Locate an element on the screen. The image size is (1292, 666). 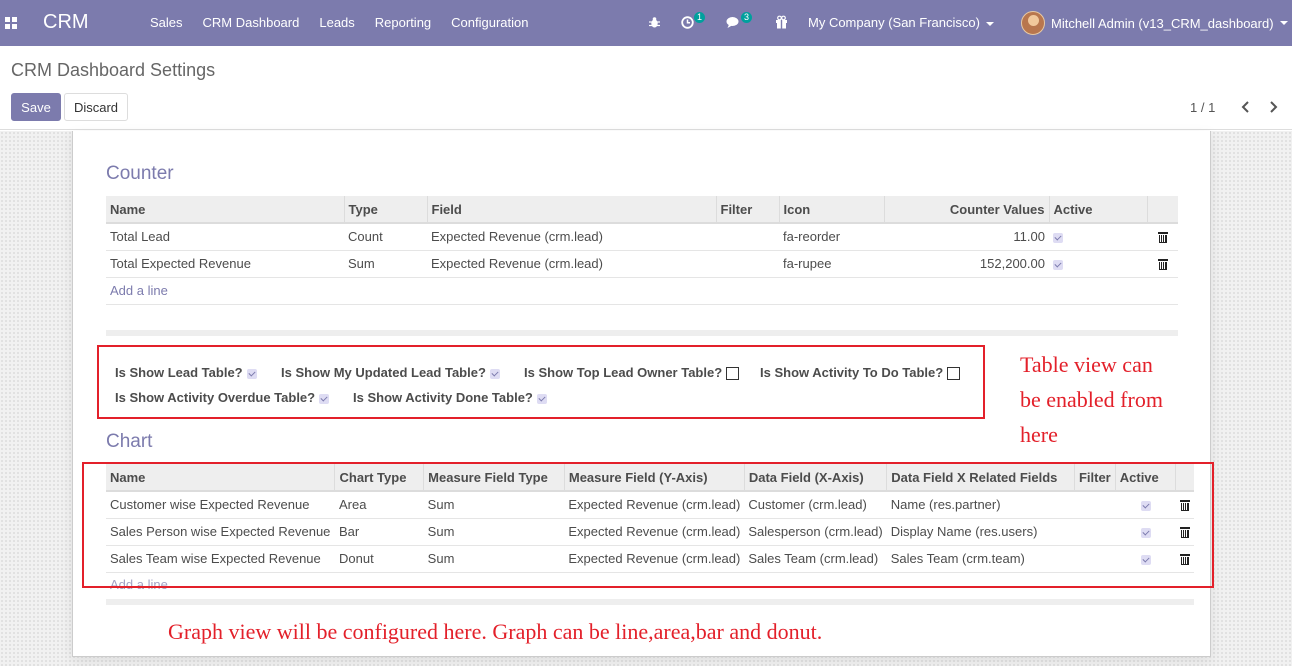
messages-badge: 3 is located at coordinates (747, 17).